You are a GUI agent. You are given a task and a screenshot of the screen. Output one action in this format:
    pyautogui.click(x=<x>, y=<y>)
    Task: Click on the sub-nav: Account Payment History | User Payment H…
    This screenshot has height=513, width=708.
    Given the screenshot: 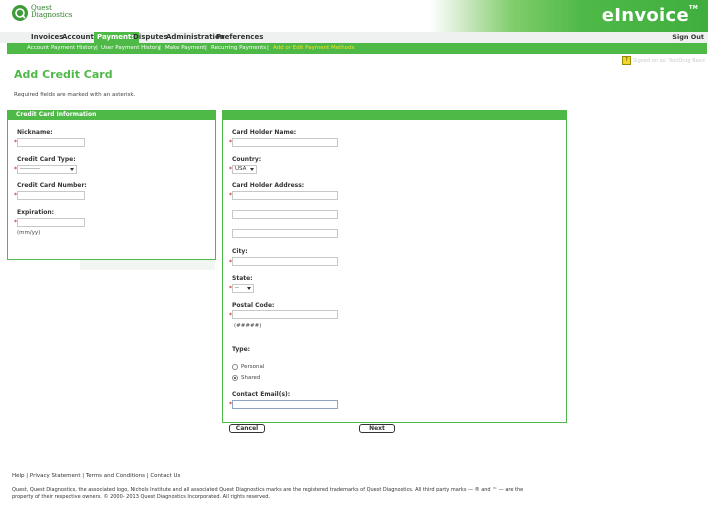 What is the action you would take?
    pyautogui.click(x=357, y=48)
    